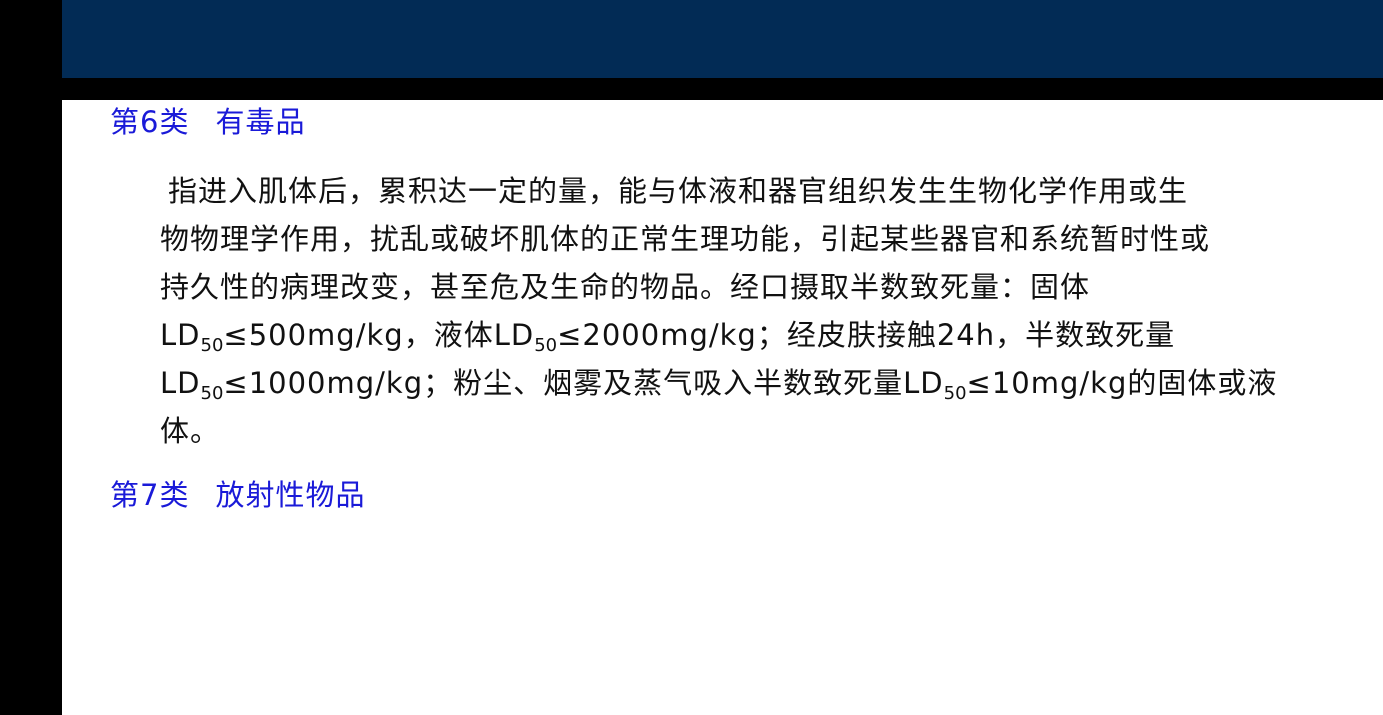 Image resolution: width=1383 pixels, height=715 pixels. I want to click on body-text: ≤10mg/kg的固体或液, so click(1122, 383).